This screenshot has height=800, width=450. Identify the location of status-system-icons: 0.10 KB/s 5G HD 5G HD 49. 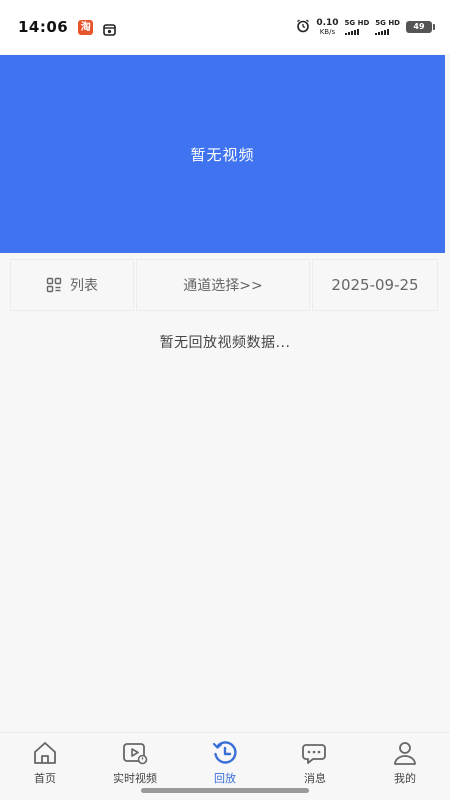
(365, 27).